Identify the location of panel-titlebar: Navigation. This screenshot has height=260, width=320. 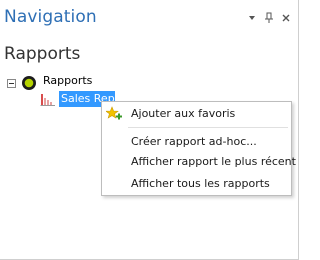
(149, 19).